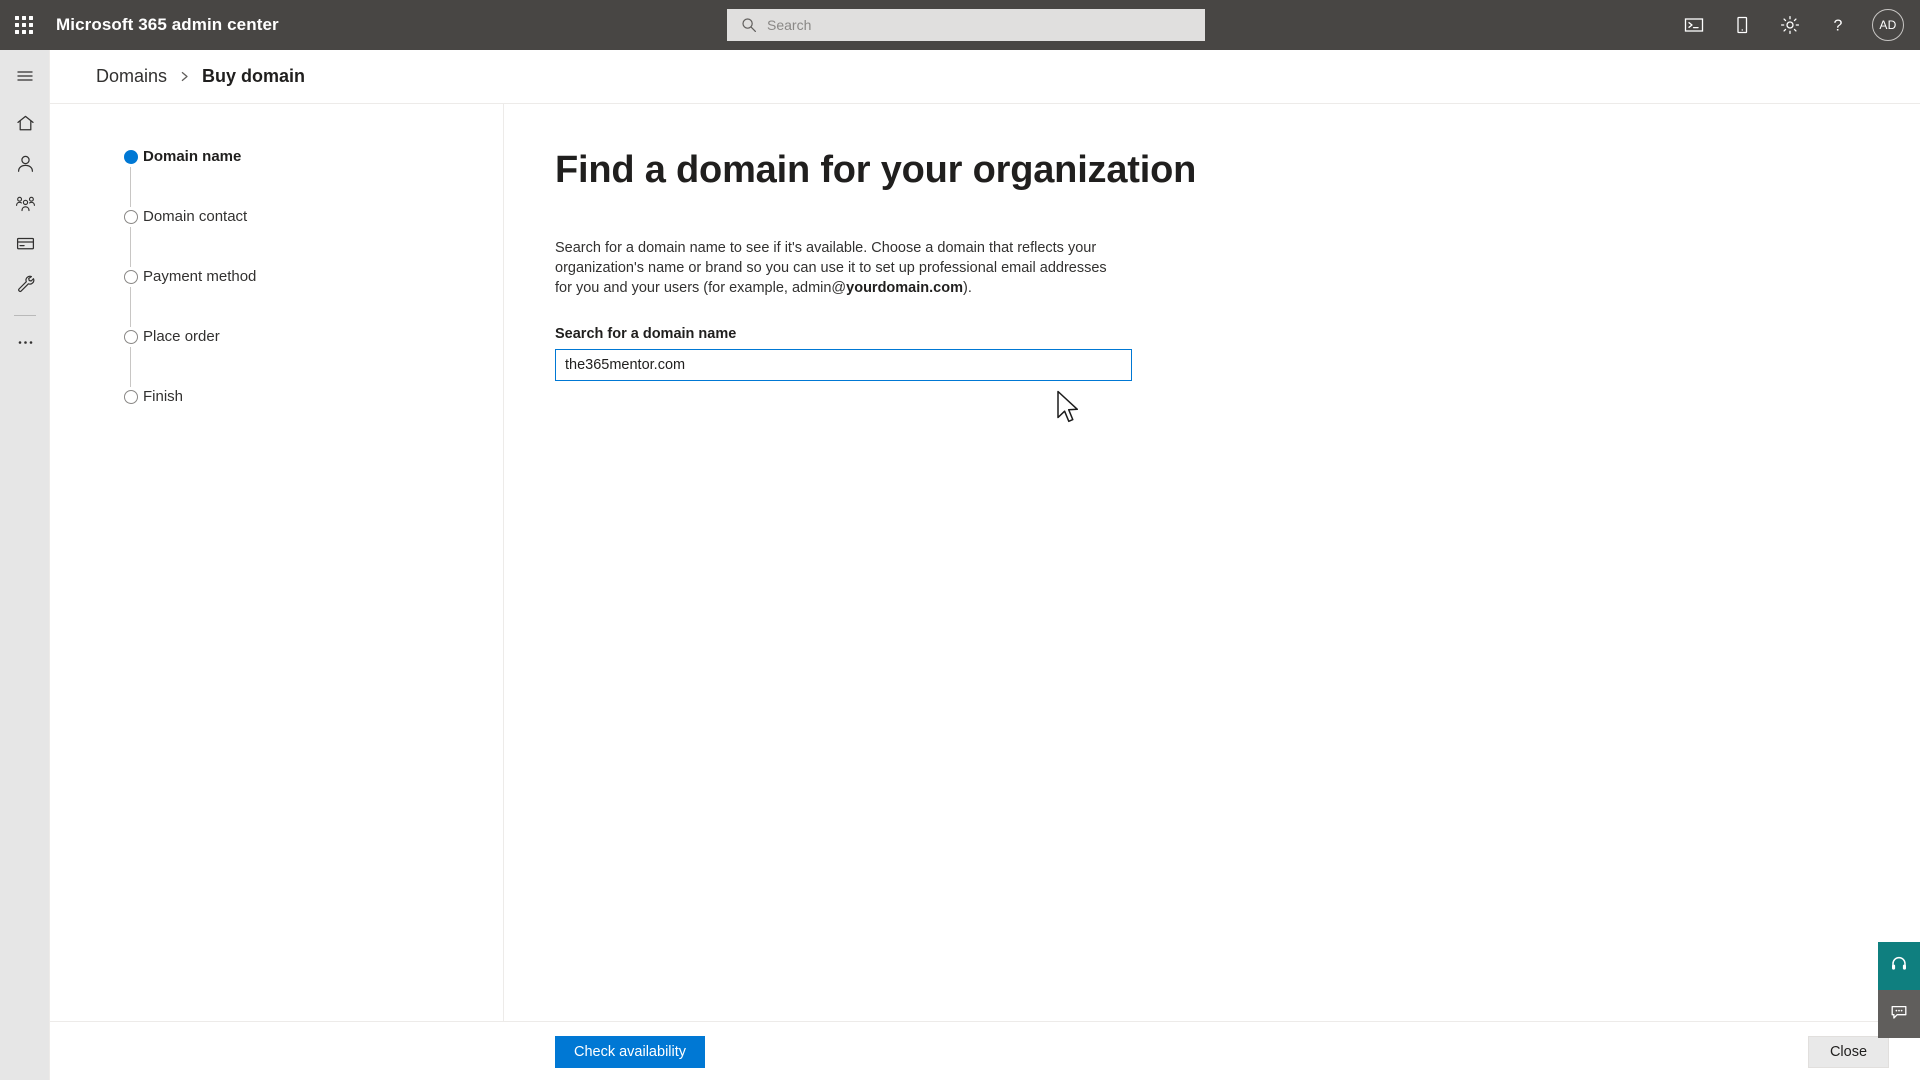 This screenshot has width=1920, height=1080. Describe the element at coordinates (192, 156) in the screenshot. I see `wizard-step-label: Domain name` at that location.